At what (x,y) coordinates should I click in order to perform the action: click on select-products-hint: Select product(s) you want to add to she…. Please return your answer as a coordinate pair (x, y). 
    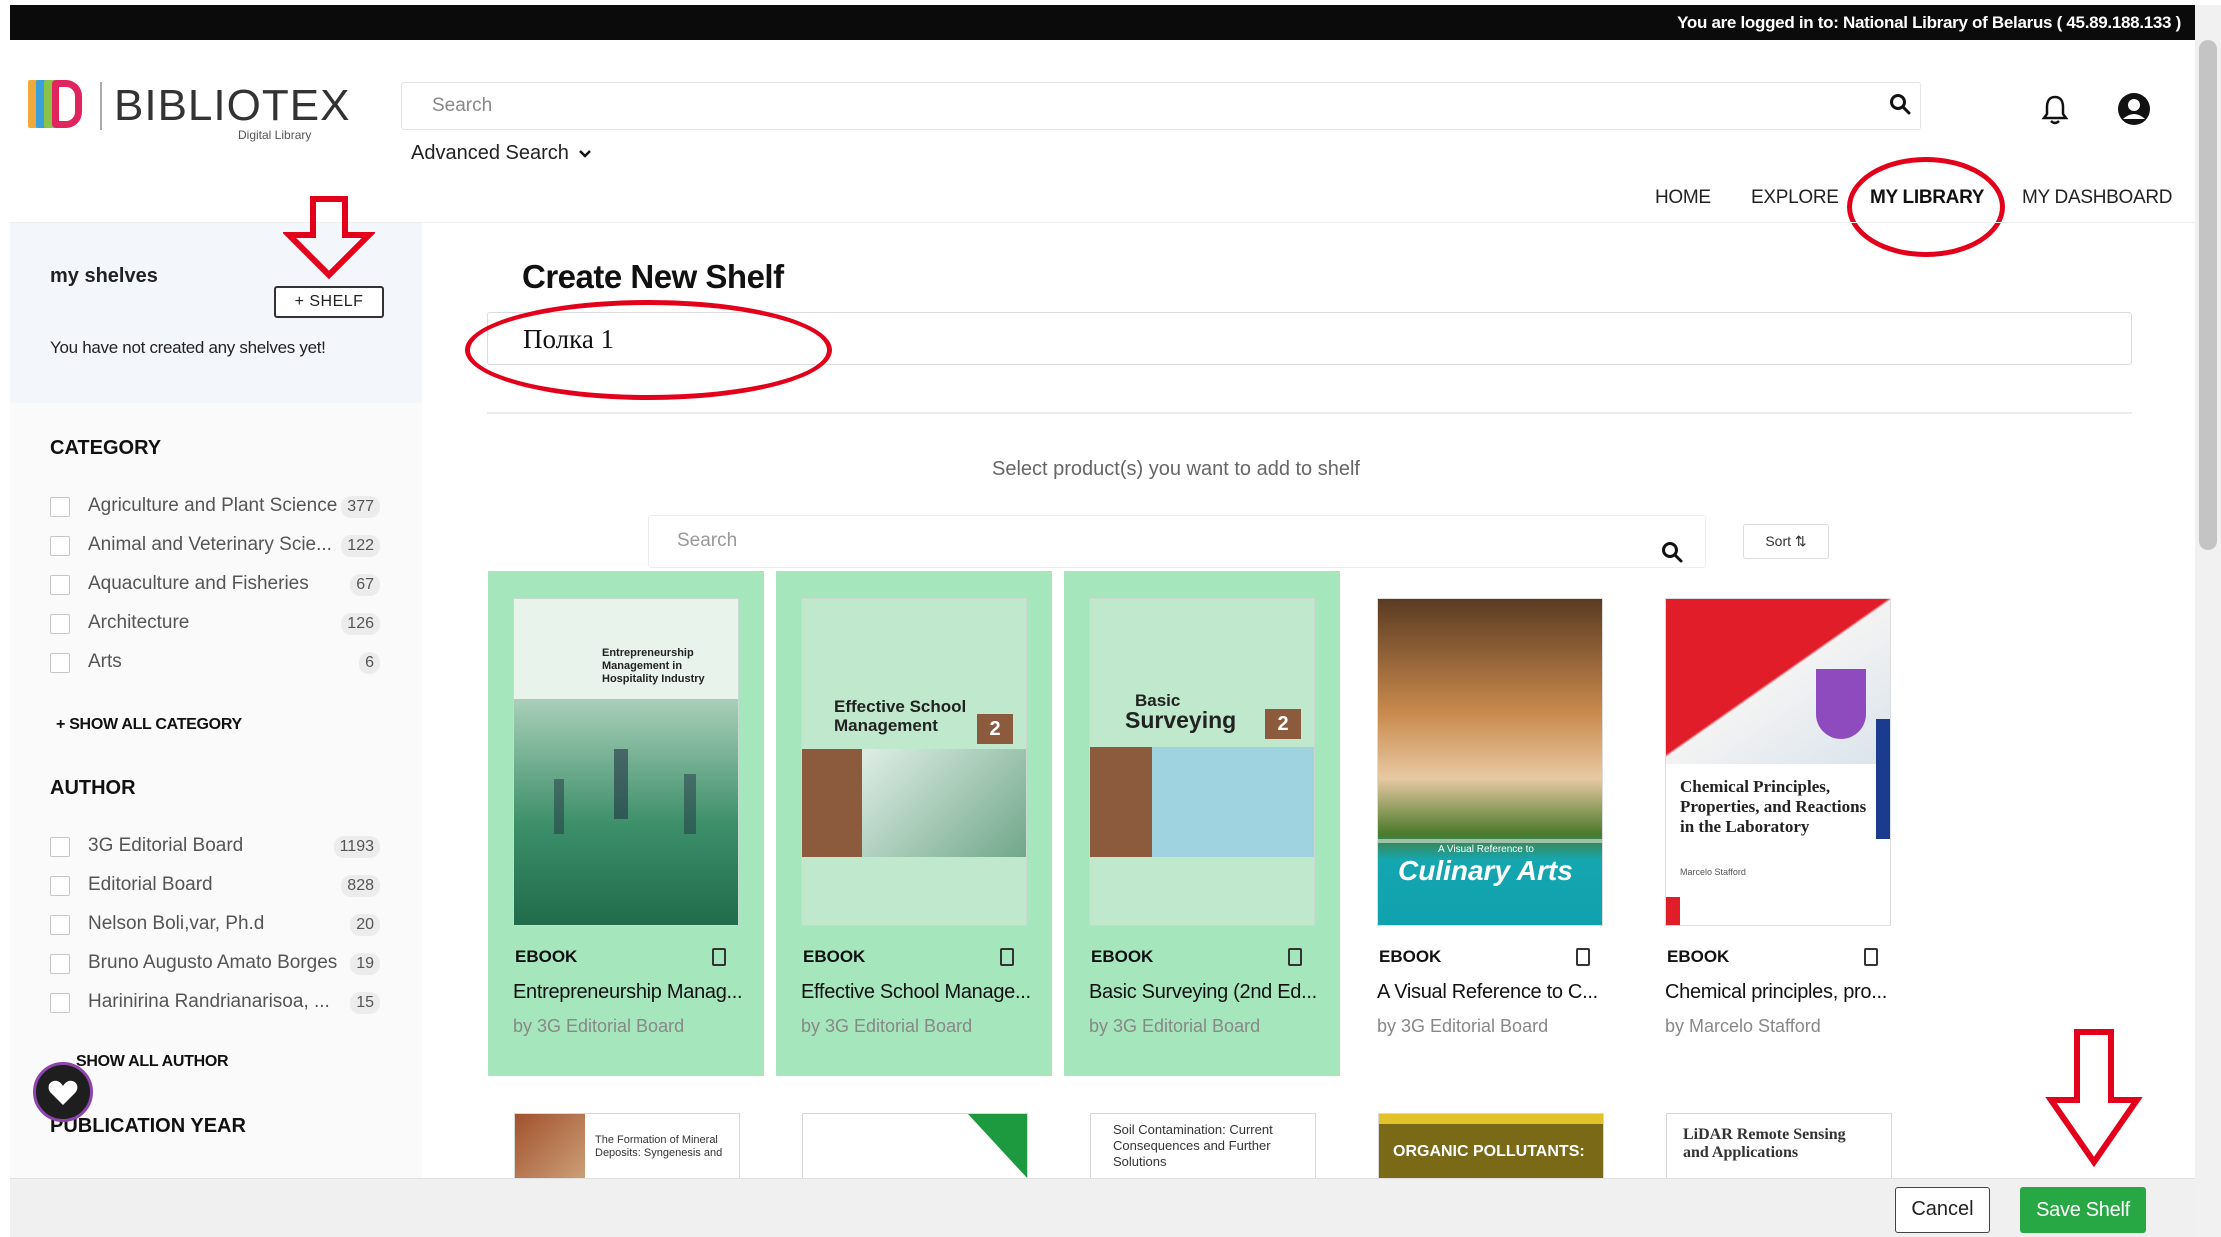
    Looking at the image, I should click on (1176, 469).